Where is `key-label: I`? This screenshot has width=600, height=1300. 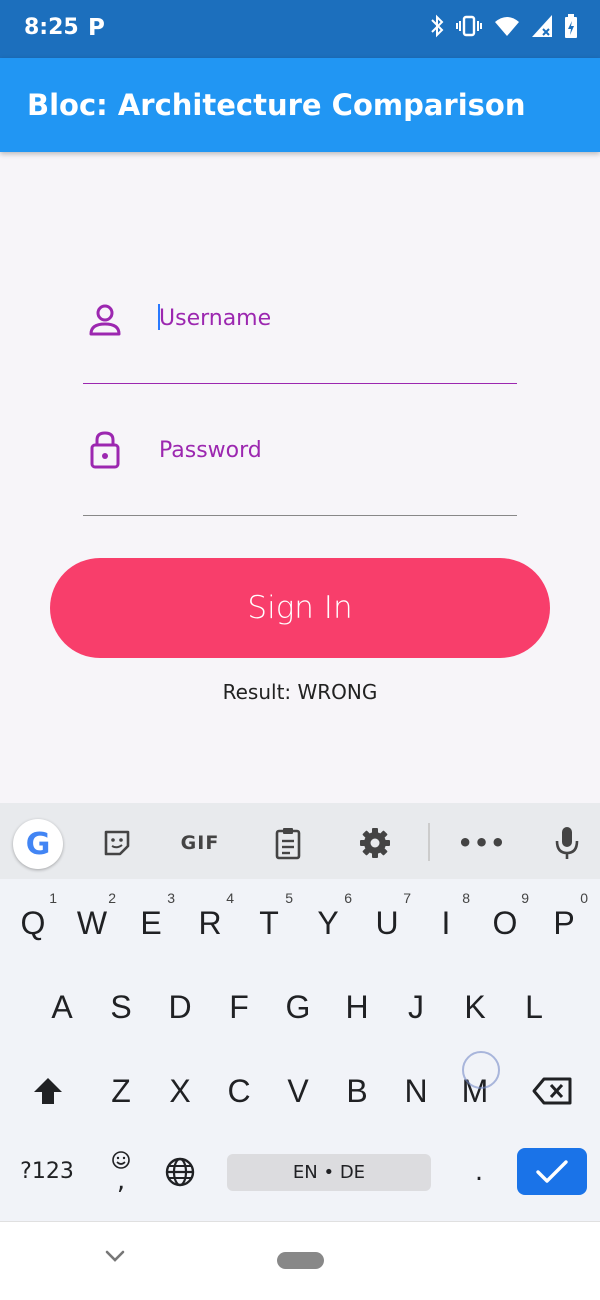 key-label: I is located at coordinates (446, 922).